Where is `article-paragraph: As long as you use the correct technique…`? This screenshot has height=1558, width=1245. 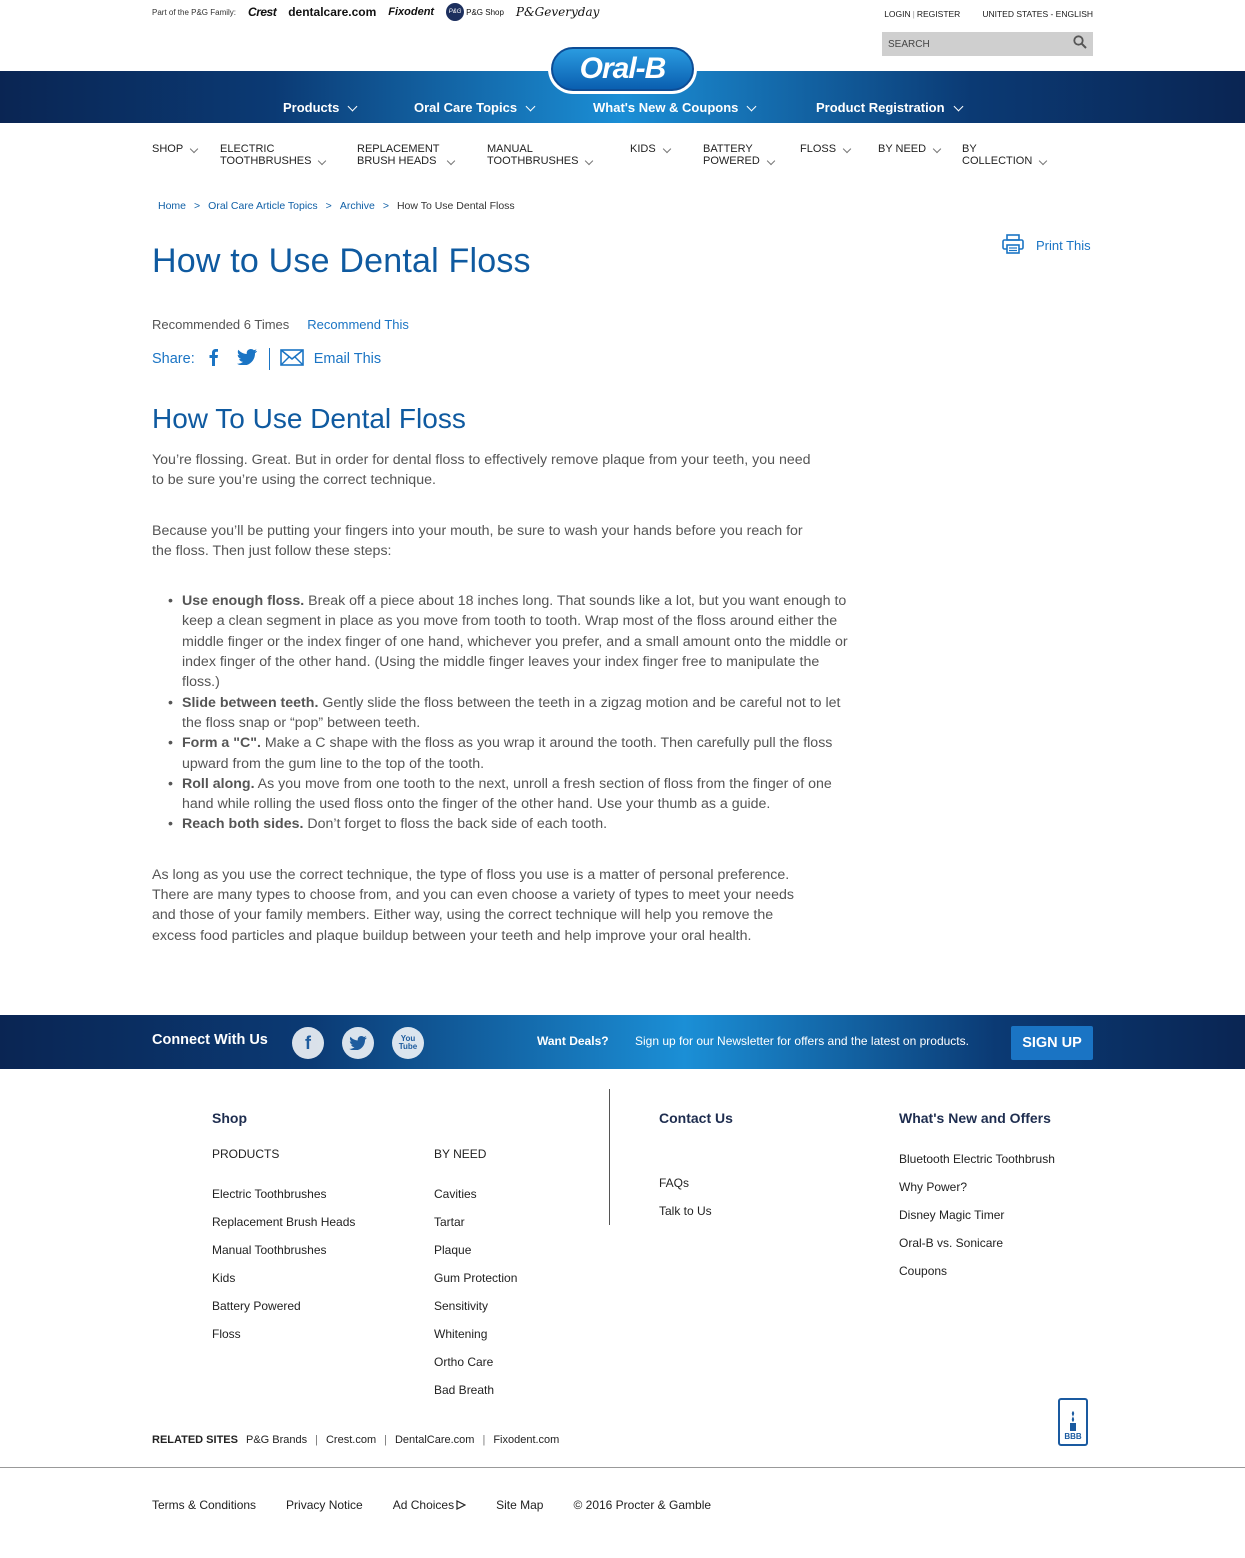
article-paragraph: As long as you use the correct technique… is located at coordinates (473, 905).